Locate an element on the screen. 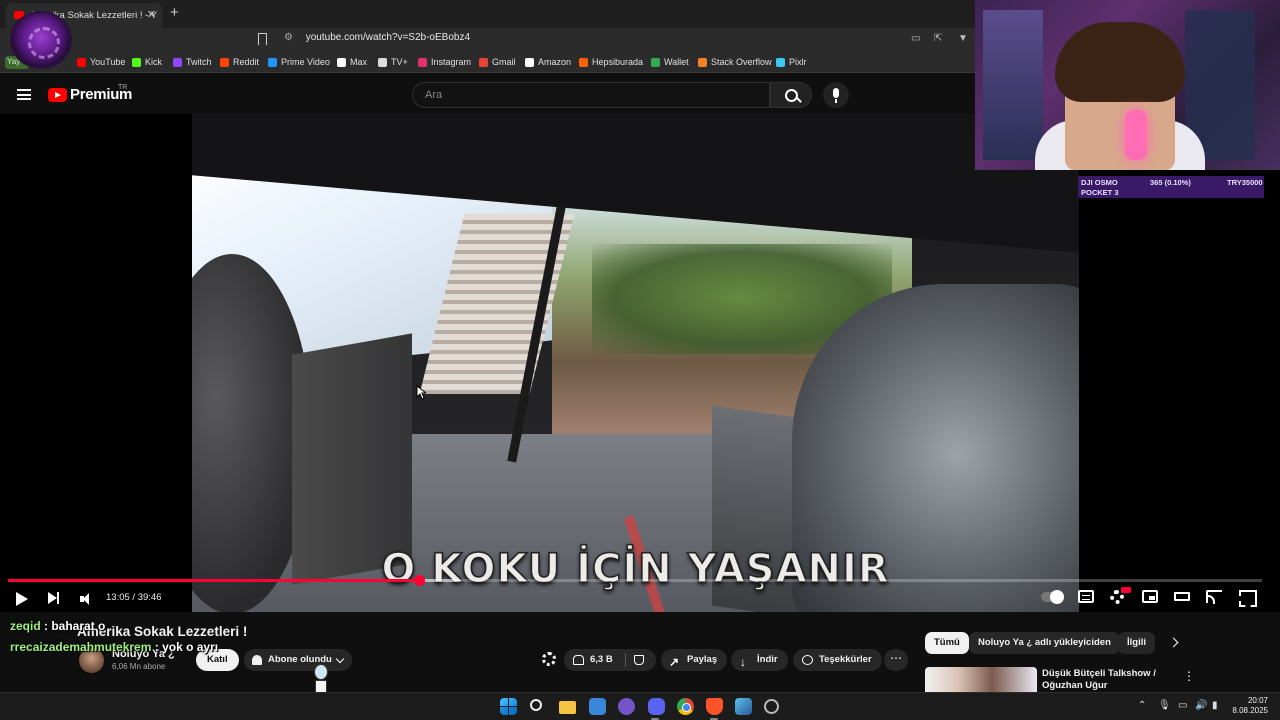 The image size is (1280, 720). bookmark-label: Prime Video is located at coordinates (305, 62).